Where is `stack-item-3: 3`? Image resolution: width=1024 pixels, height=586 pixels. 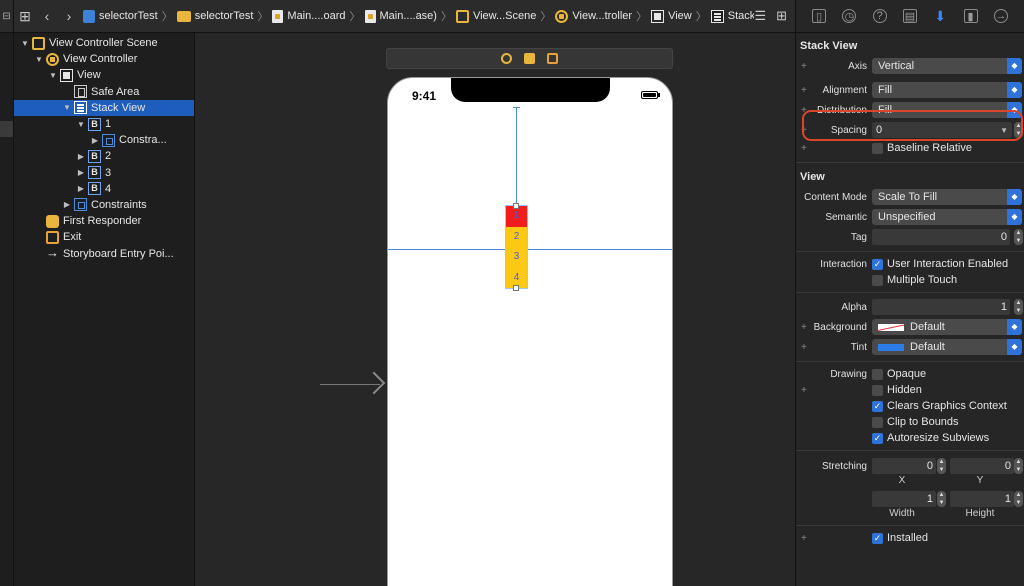 stack-item-3: 3 is located at coordinates (516, 257).